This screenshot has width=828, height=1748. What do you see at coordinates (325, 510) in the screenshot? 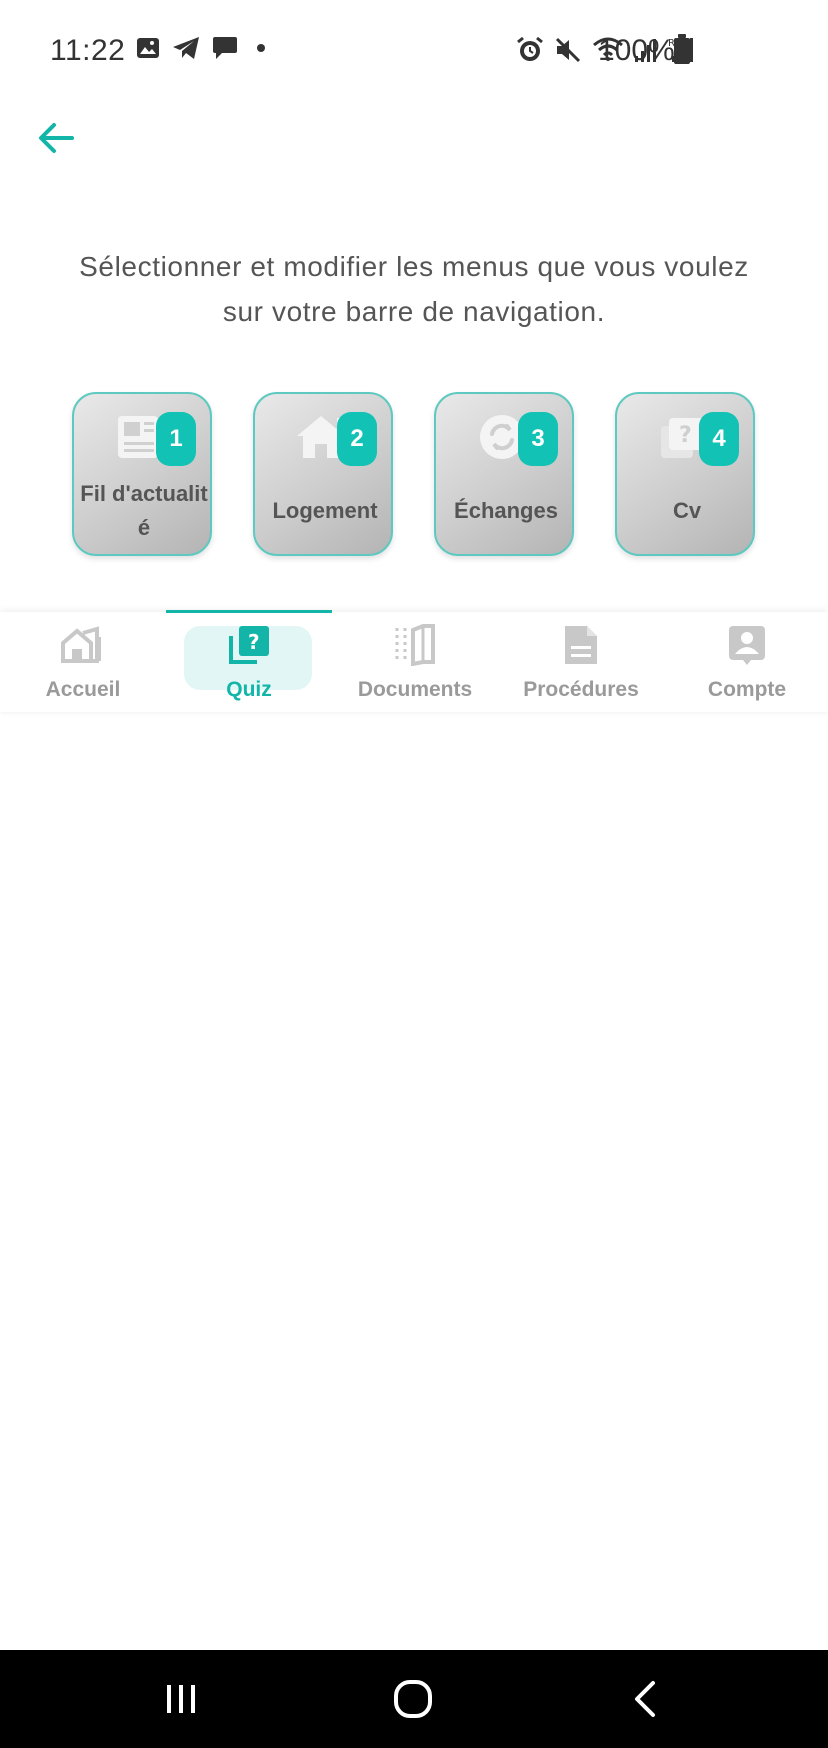
I see `tile-label: Logement` at bounding box center [325, 510].